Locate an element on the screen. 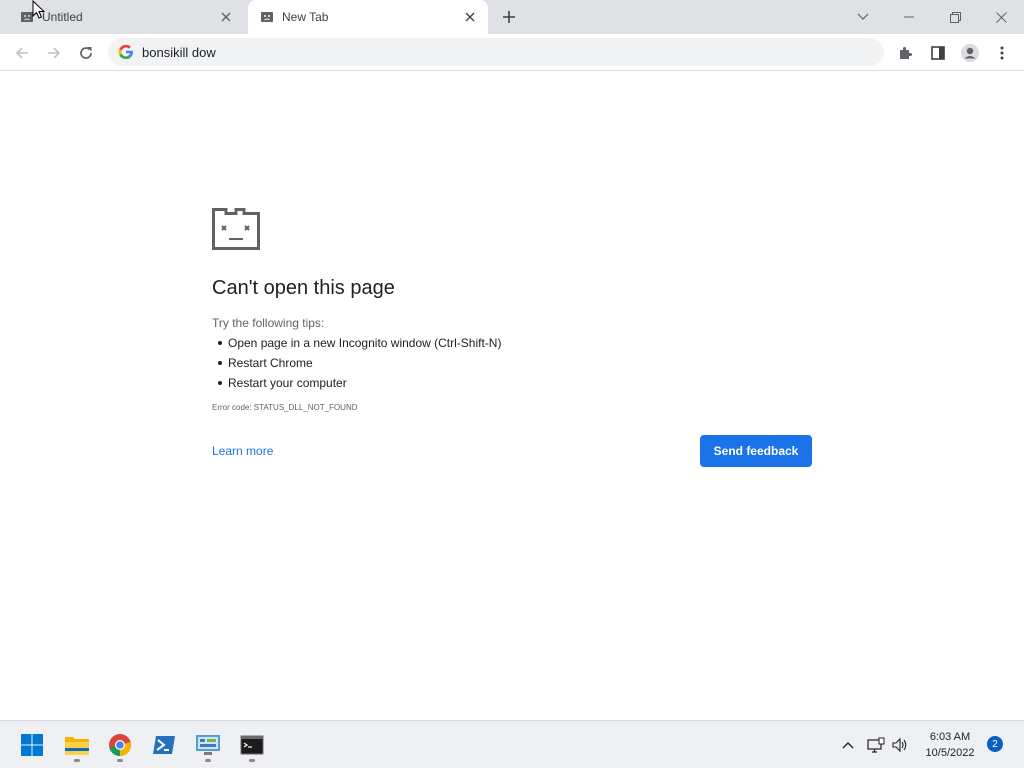  volume-button is located at coordinates (900, 744).